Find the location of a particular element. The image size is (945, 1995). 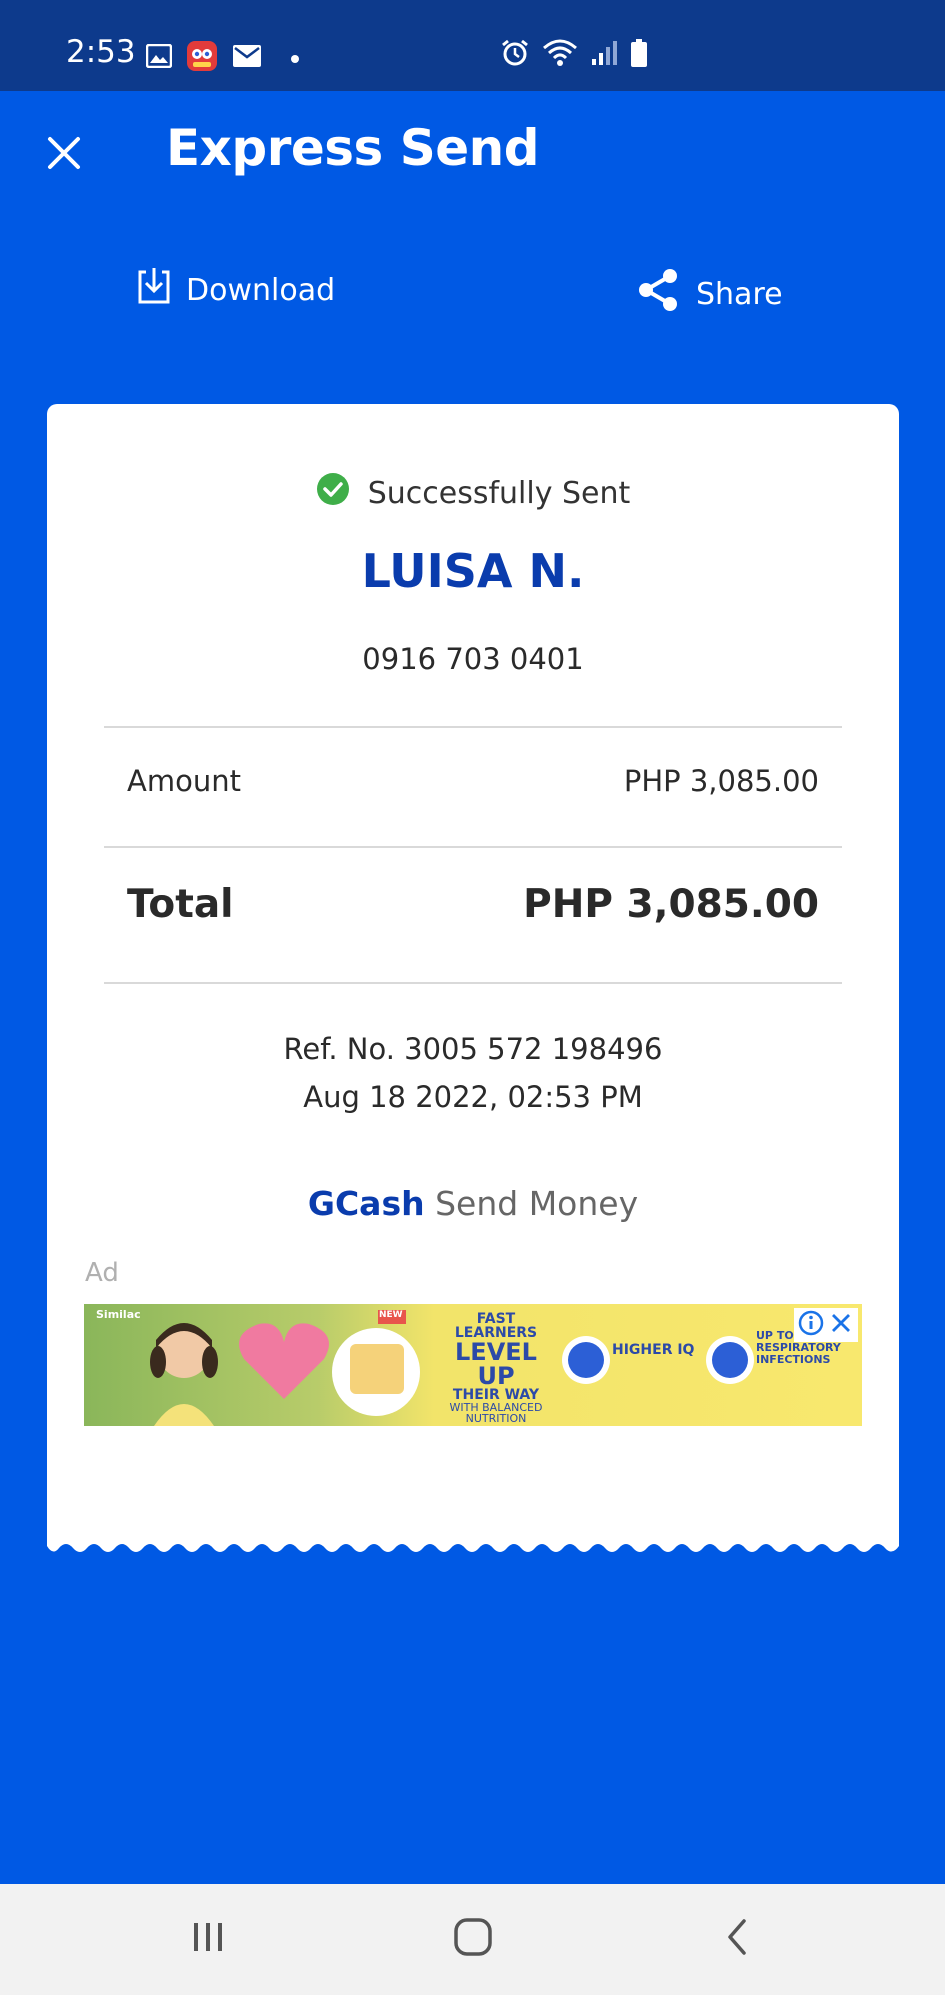

product-can-image is located at coordinates (376, 1363).